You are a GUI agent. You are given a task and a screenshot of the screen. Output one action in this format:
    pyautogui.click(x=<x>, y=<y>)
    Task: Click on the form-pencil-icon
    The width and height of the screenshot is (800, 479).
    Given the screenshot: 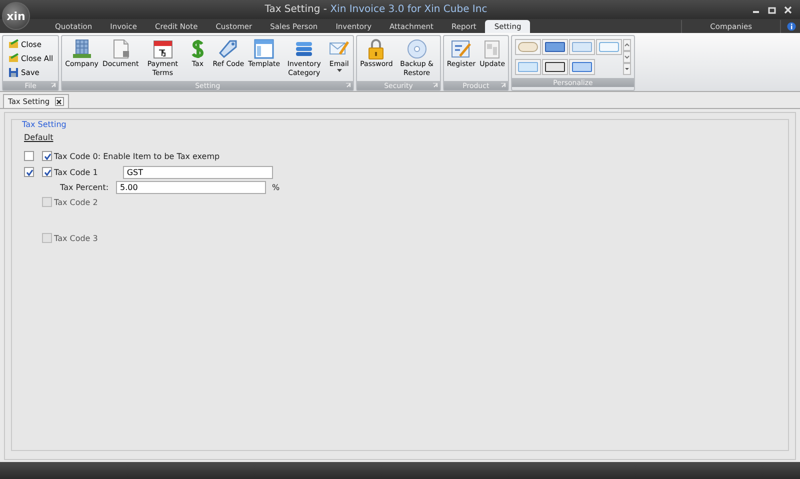 What is the action you would take?
    pyautogui.click(x=461, y=49)
    